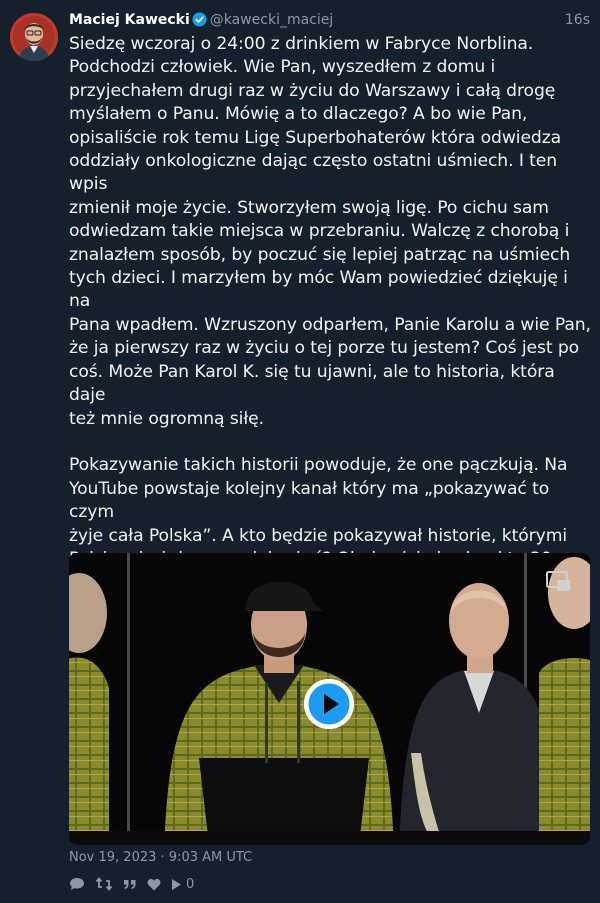  What do you see at coordinates (129, 20) in the screenshot?
I see `author-name: Maciej Kawecki` at bounding box center [129, 20].